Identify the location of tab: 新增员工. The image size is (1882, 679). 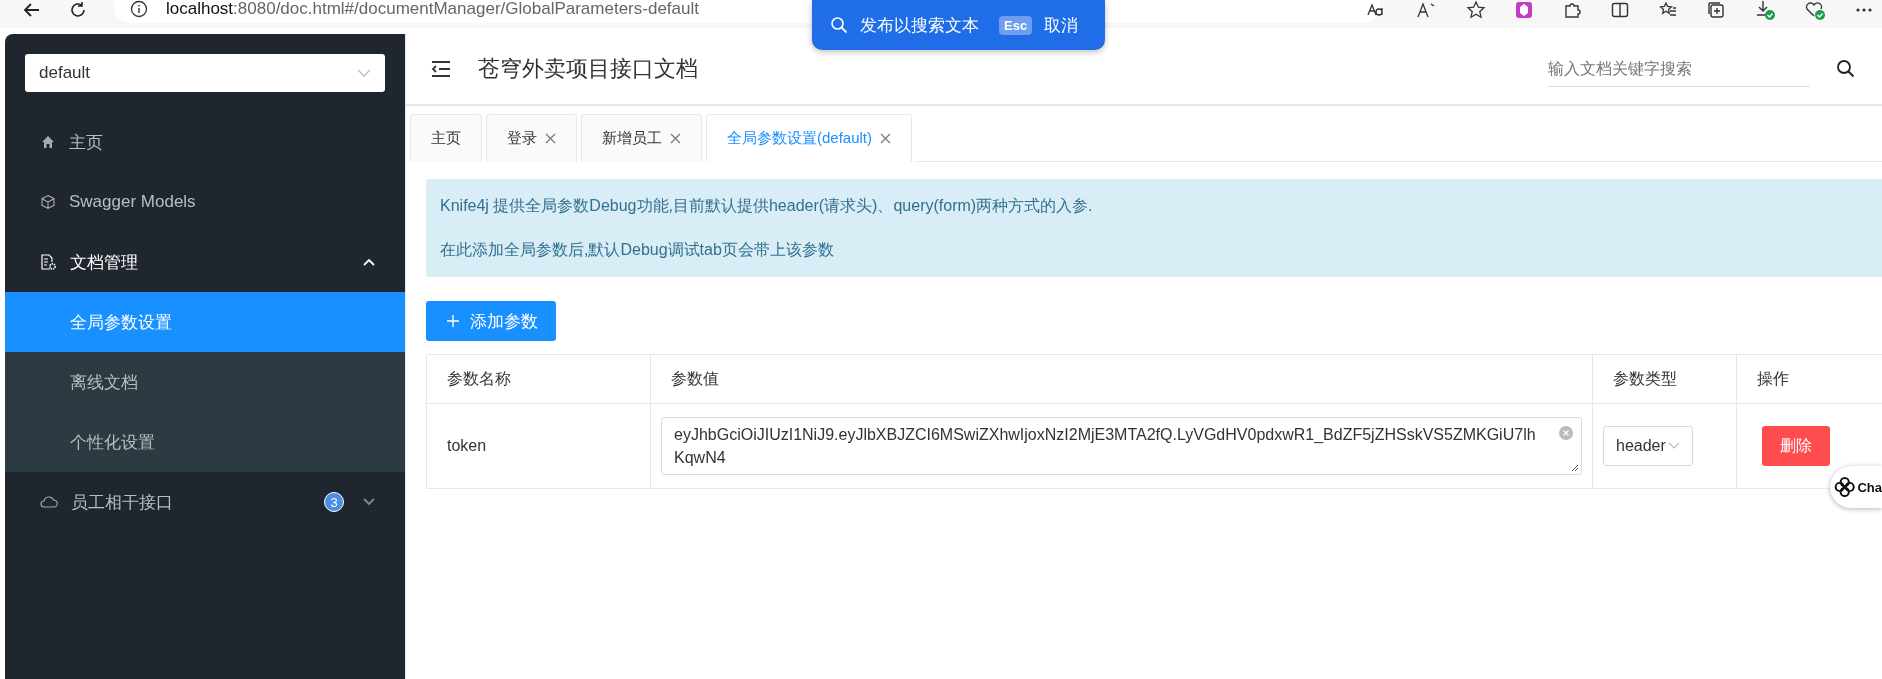
(641, 138).